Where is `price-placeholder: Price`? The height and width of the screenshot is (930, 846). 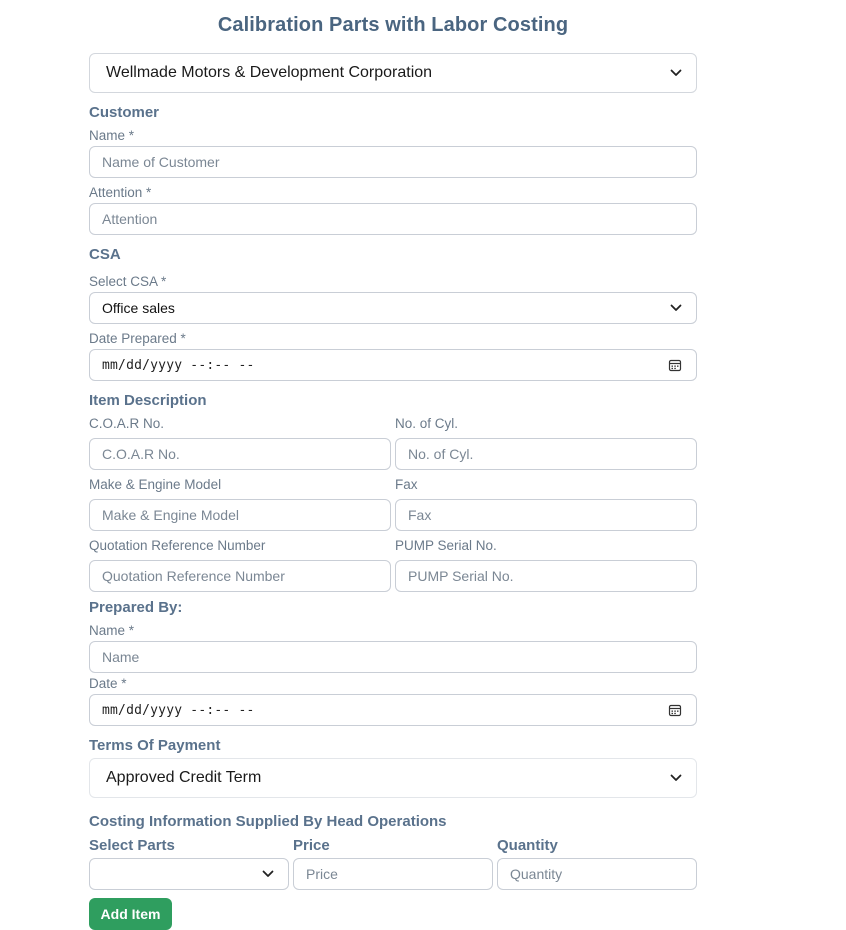 price-placeholder: Price is located at coordinates (322, 874).